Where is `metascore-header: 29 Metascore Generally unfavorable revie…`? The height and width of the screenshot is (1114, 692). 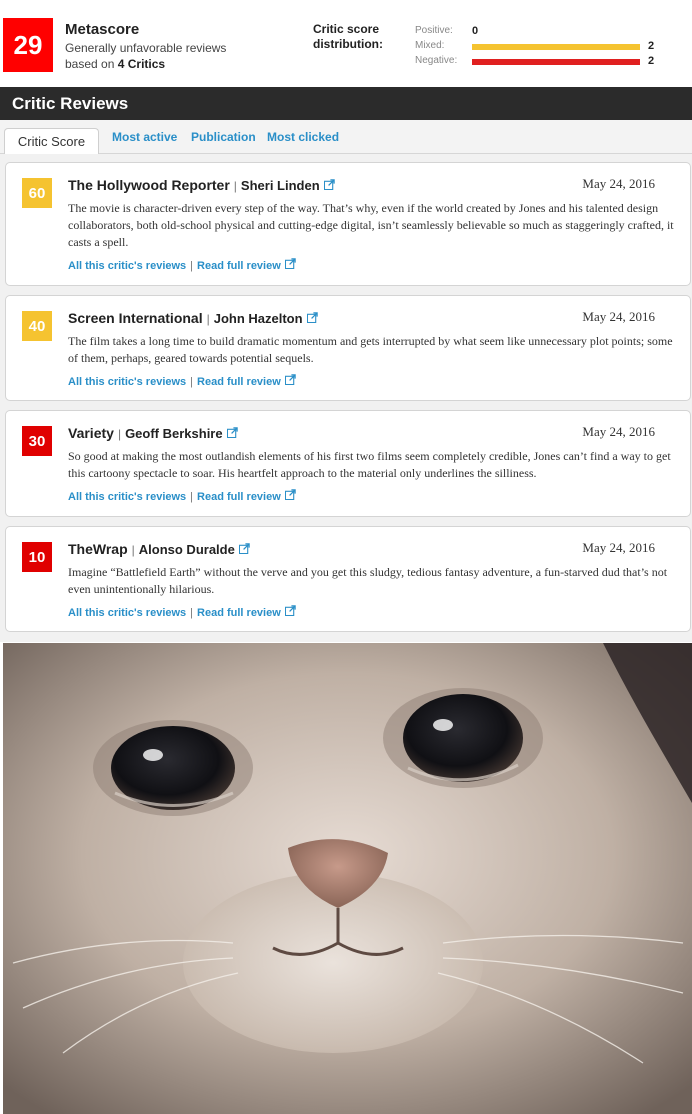 metascore-header: 29 Metascore Generally unfavorable revie… is located at coordinates (346, 43).